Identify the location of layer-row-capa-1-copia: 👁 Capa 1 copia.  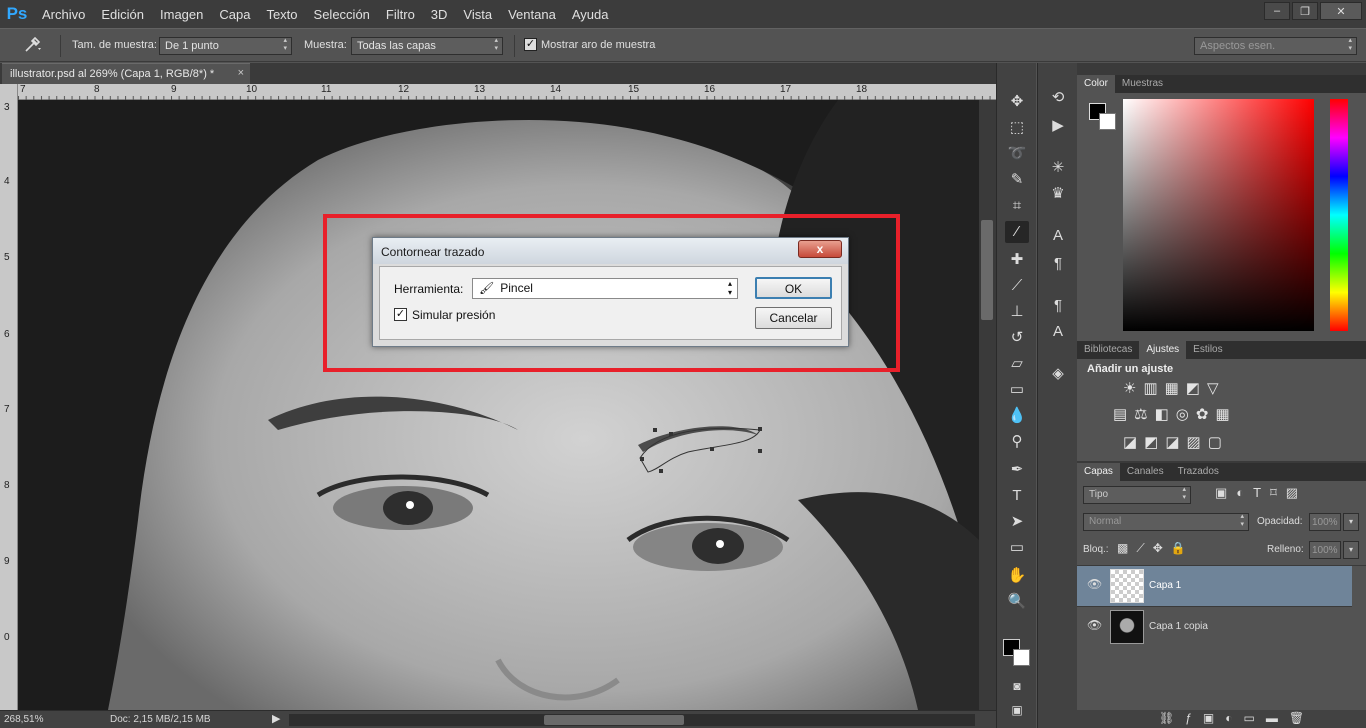
(1214, 626).